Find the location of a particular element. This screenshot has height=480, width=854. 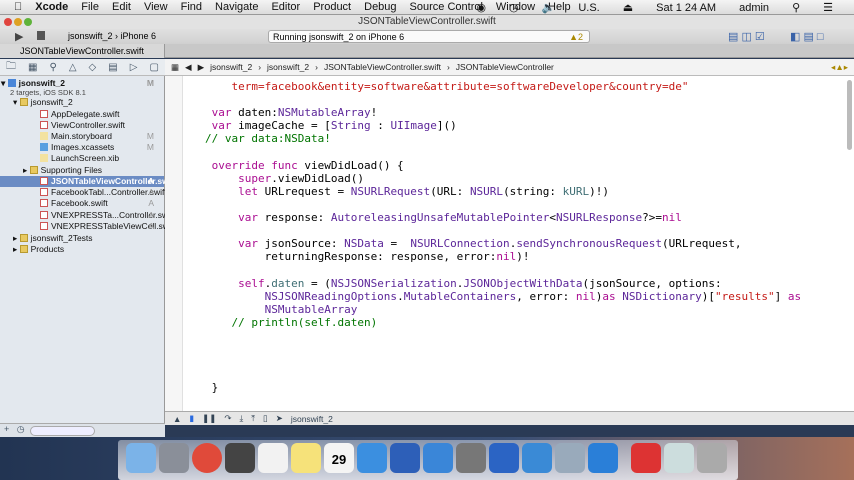

code-line: // println(self.daten) is located at coordinates (291, 322).